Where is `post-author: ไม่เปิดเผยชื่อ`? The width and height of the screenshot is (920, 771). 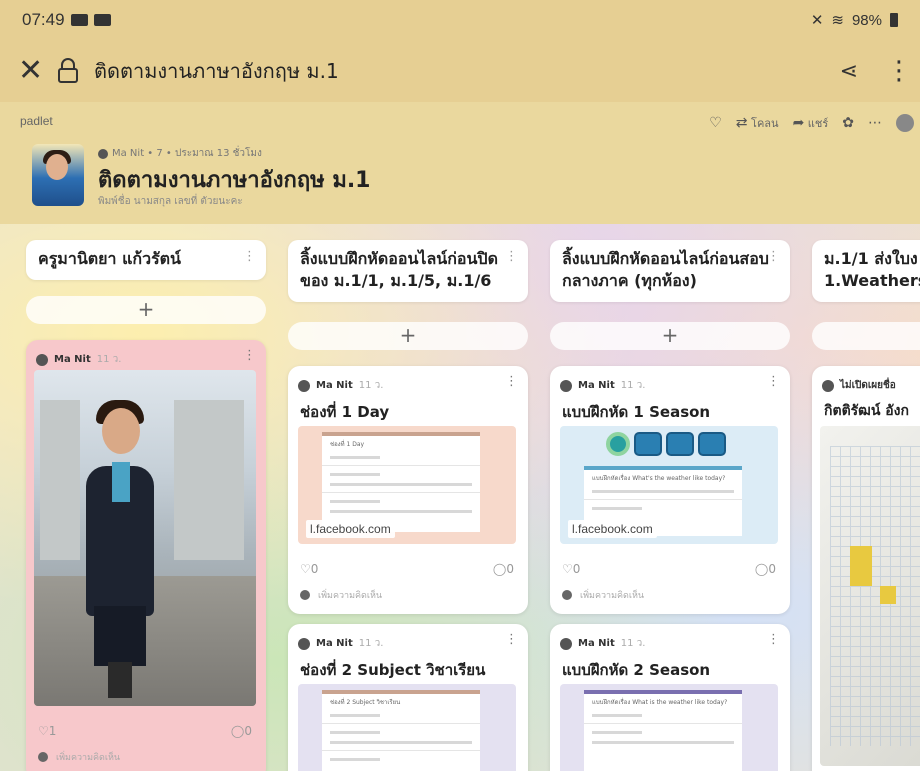 post-author: ไม่เปิดเผยชื่อ is located at coordinates (859, 385).